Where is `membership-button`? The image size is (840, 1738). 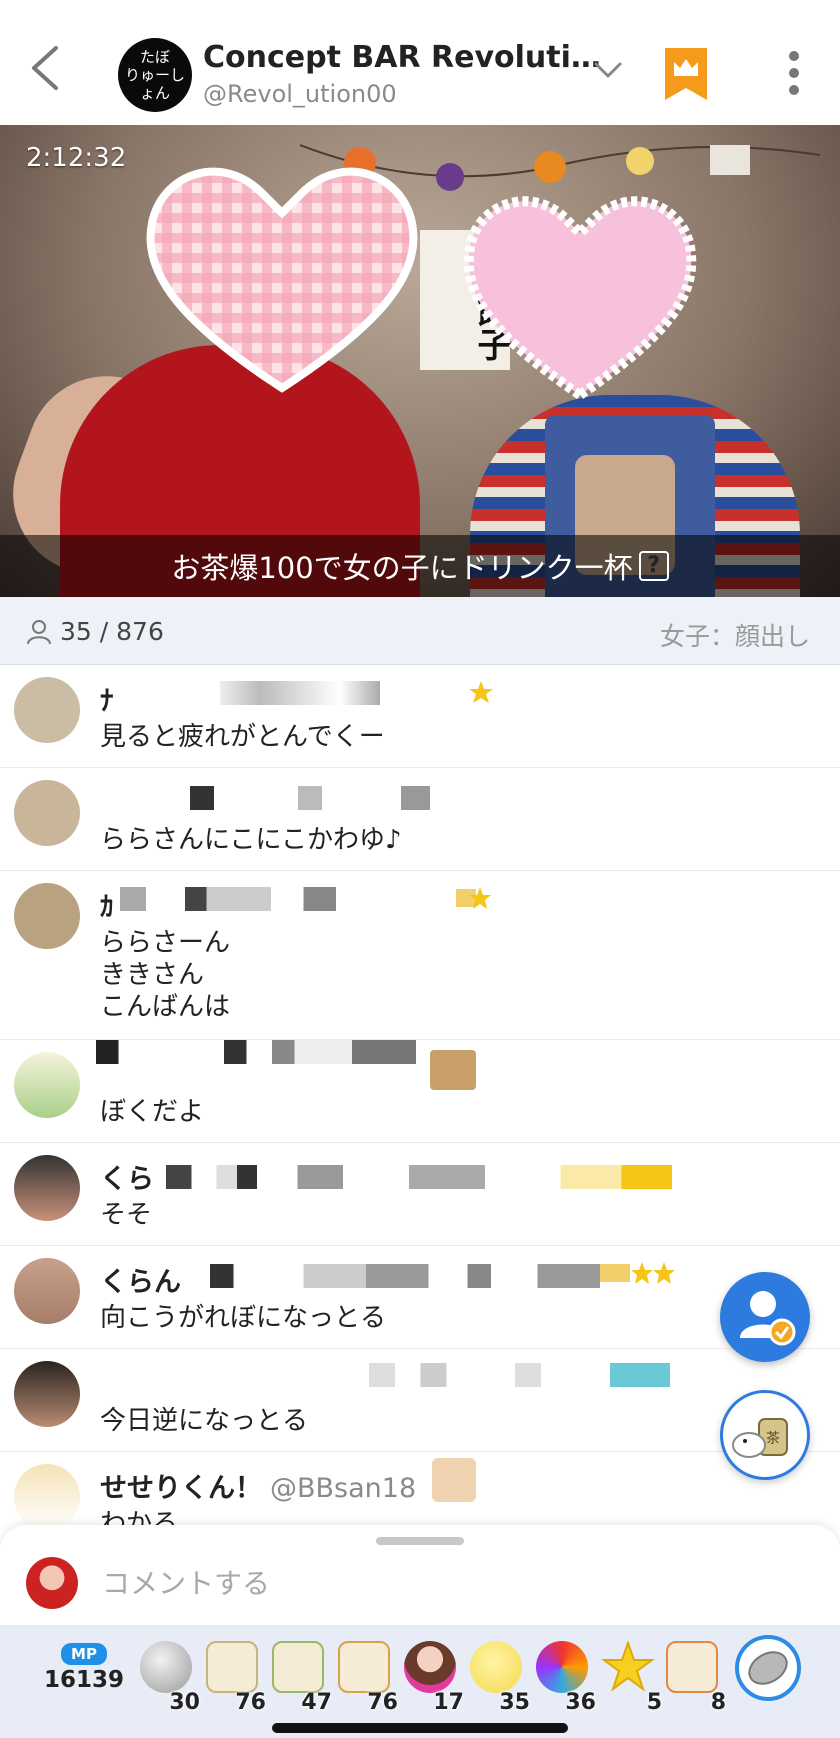 membership-button is located at coordinates (686, 74).